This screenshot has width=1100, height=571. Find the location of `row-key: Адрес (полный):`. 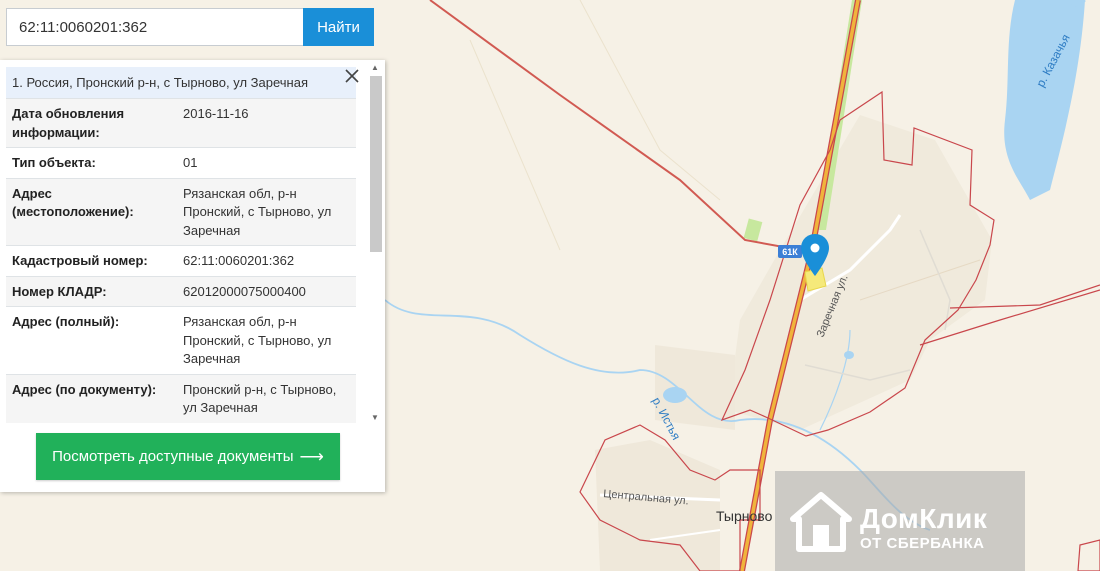

row-key: Адрес (полный): is located at coordinates (91, 340).